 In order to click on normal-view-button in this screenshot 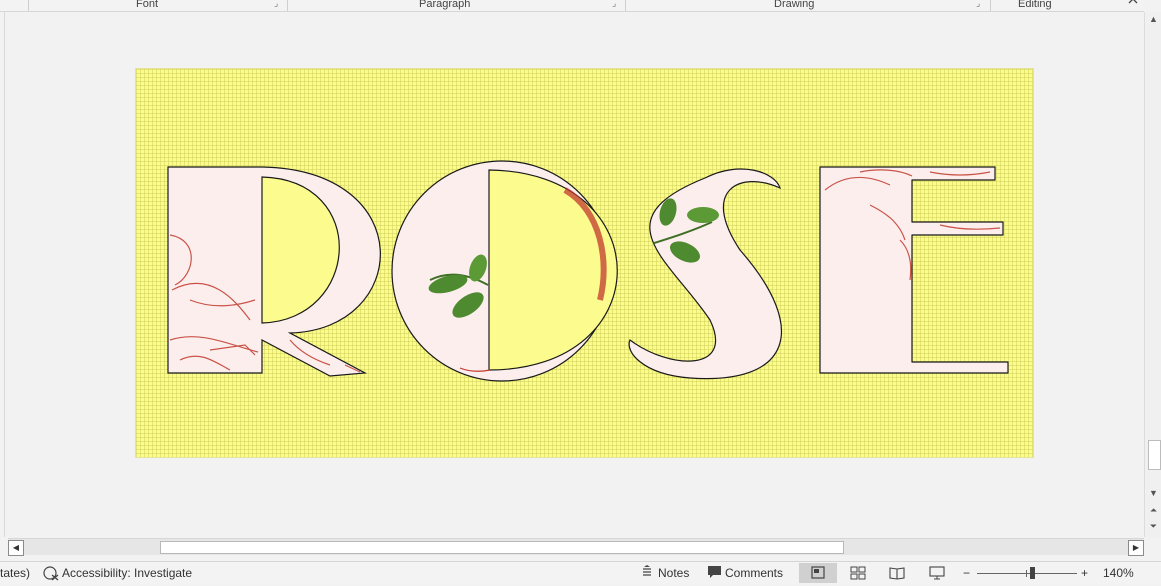, I will do `click(818, 573)`.